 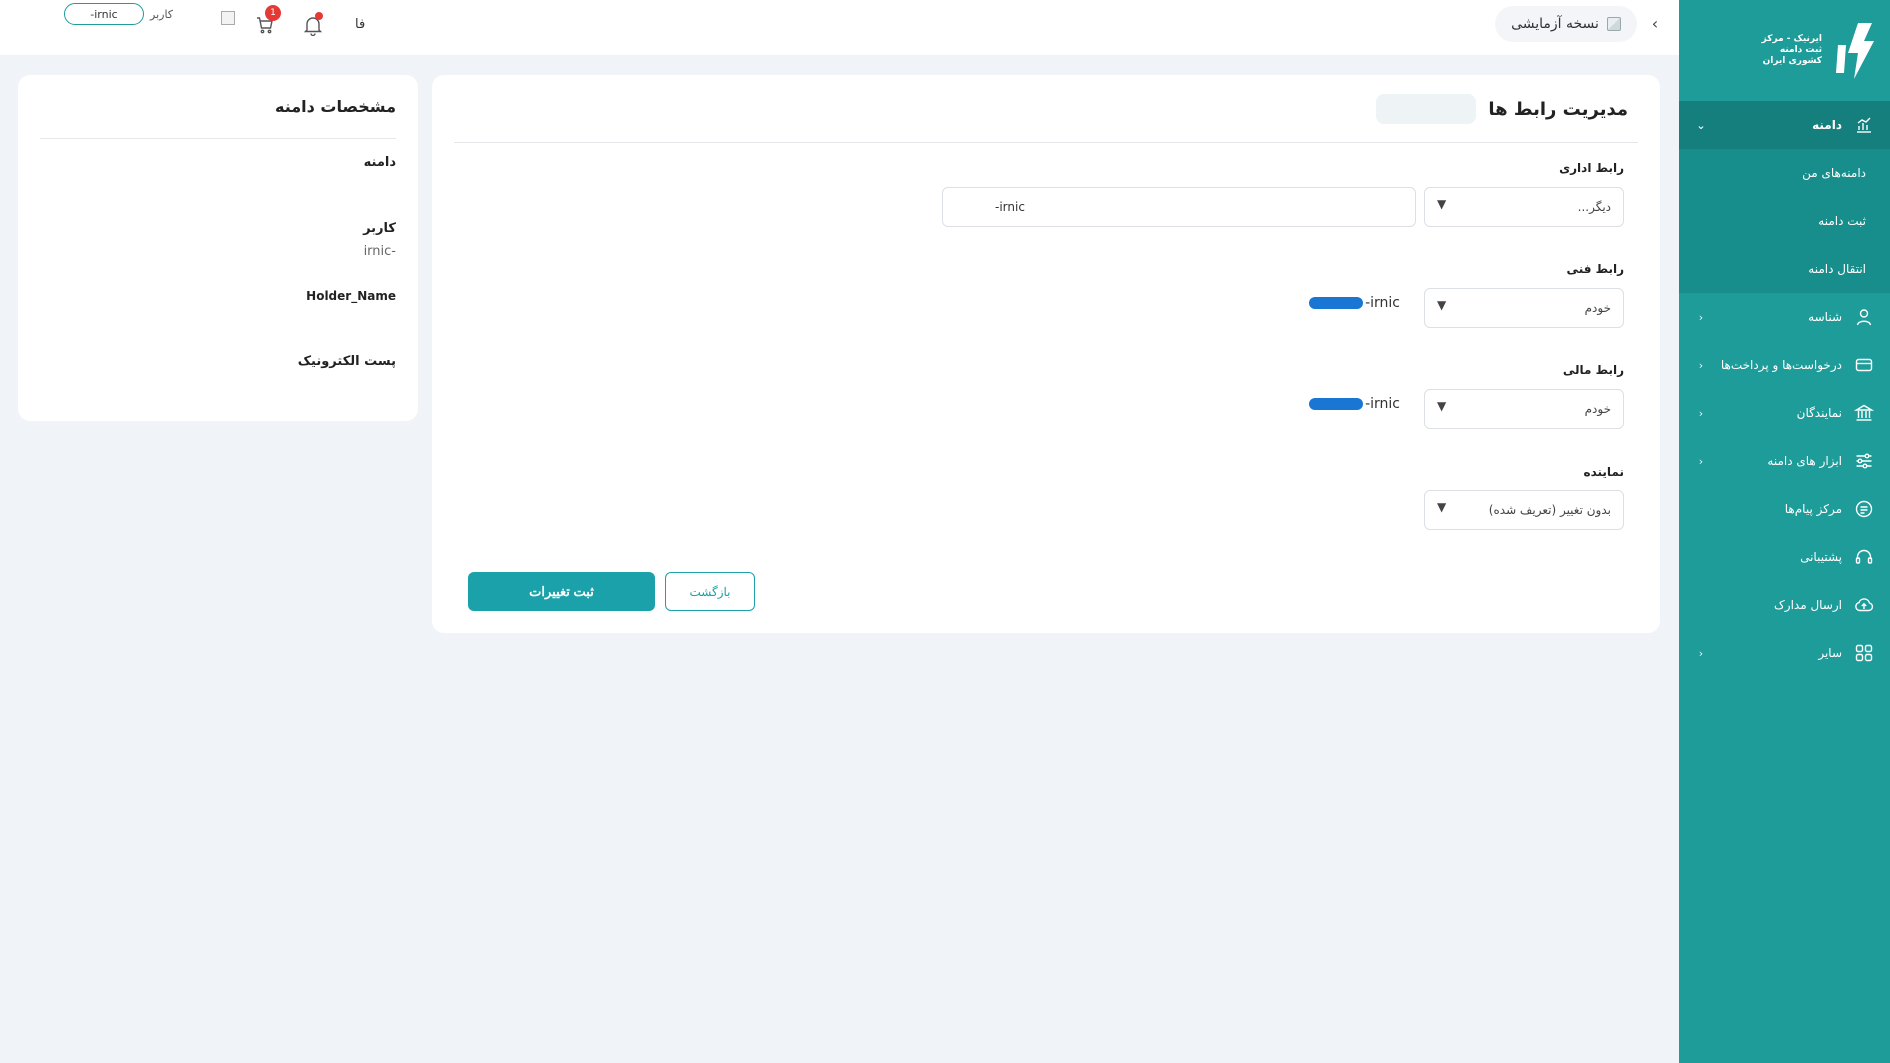 What do you see at coordinates (1524, 409) in the screenshot?
I see `finance-contact-select: خودم ▼` at bounding box center [1524, 409].